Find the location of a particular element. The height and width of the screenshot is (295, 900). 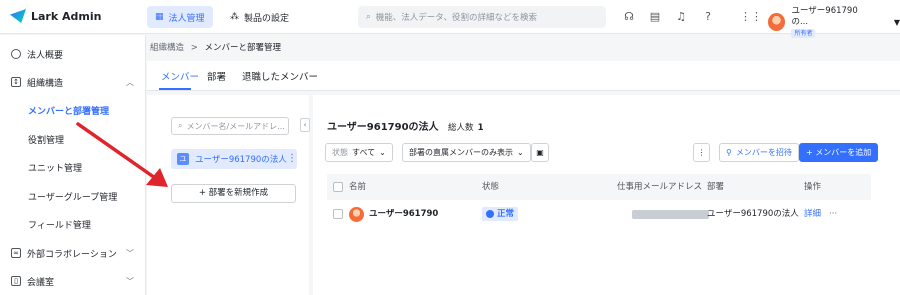

collapse-panel-icon: ‹ is located at coordinates (305, 125).